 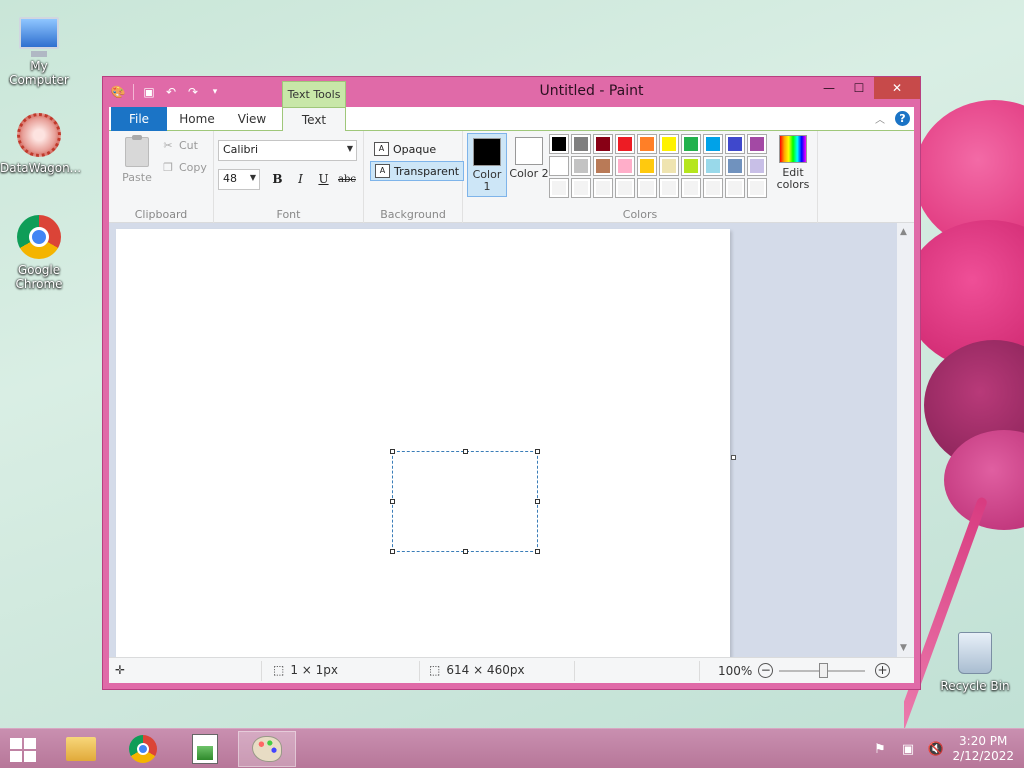 I want to click on font-family-select: Calibri ▼, so click(x=287, y=150).